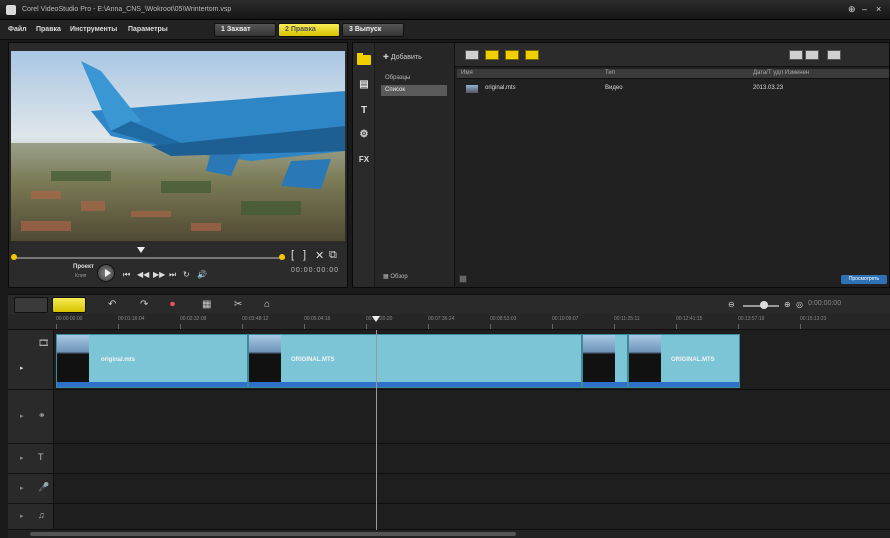  I want to click on previous-frame-icon: ◀◀, so click(143, 274).